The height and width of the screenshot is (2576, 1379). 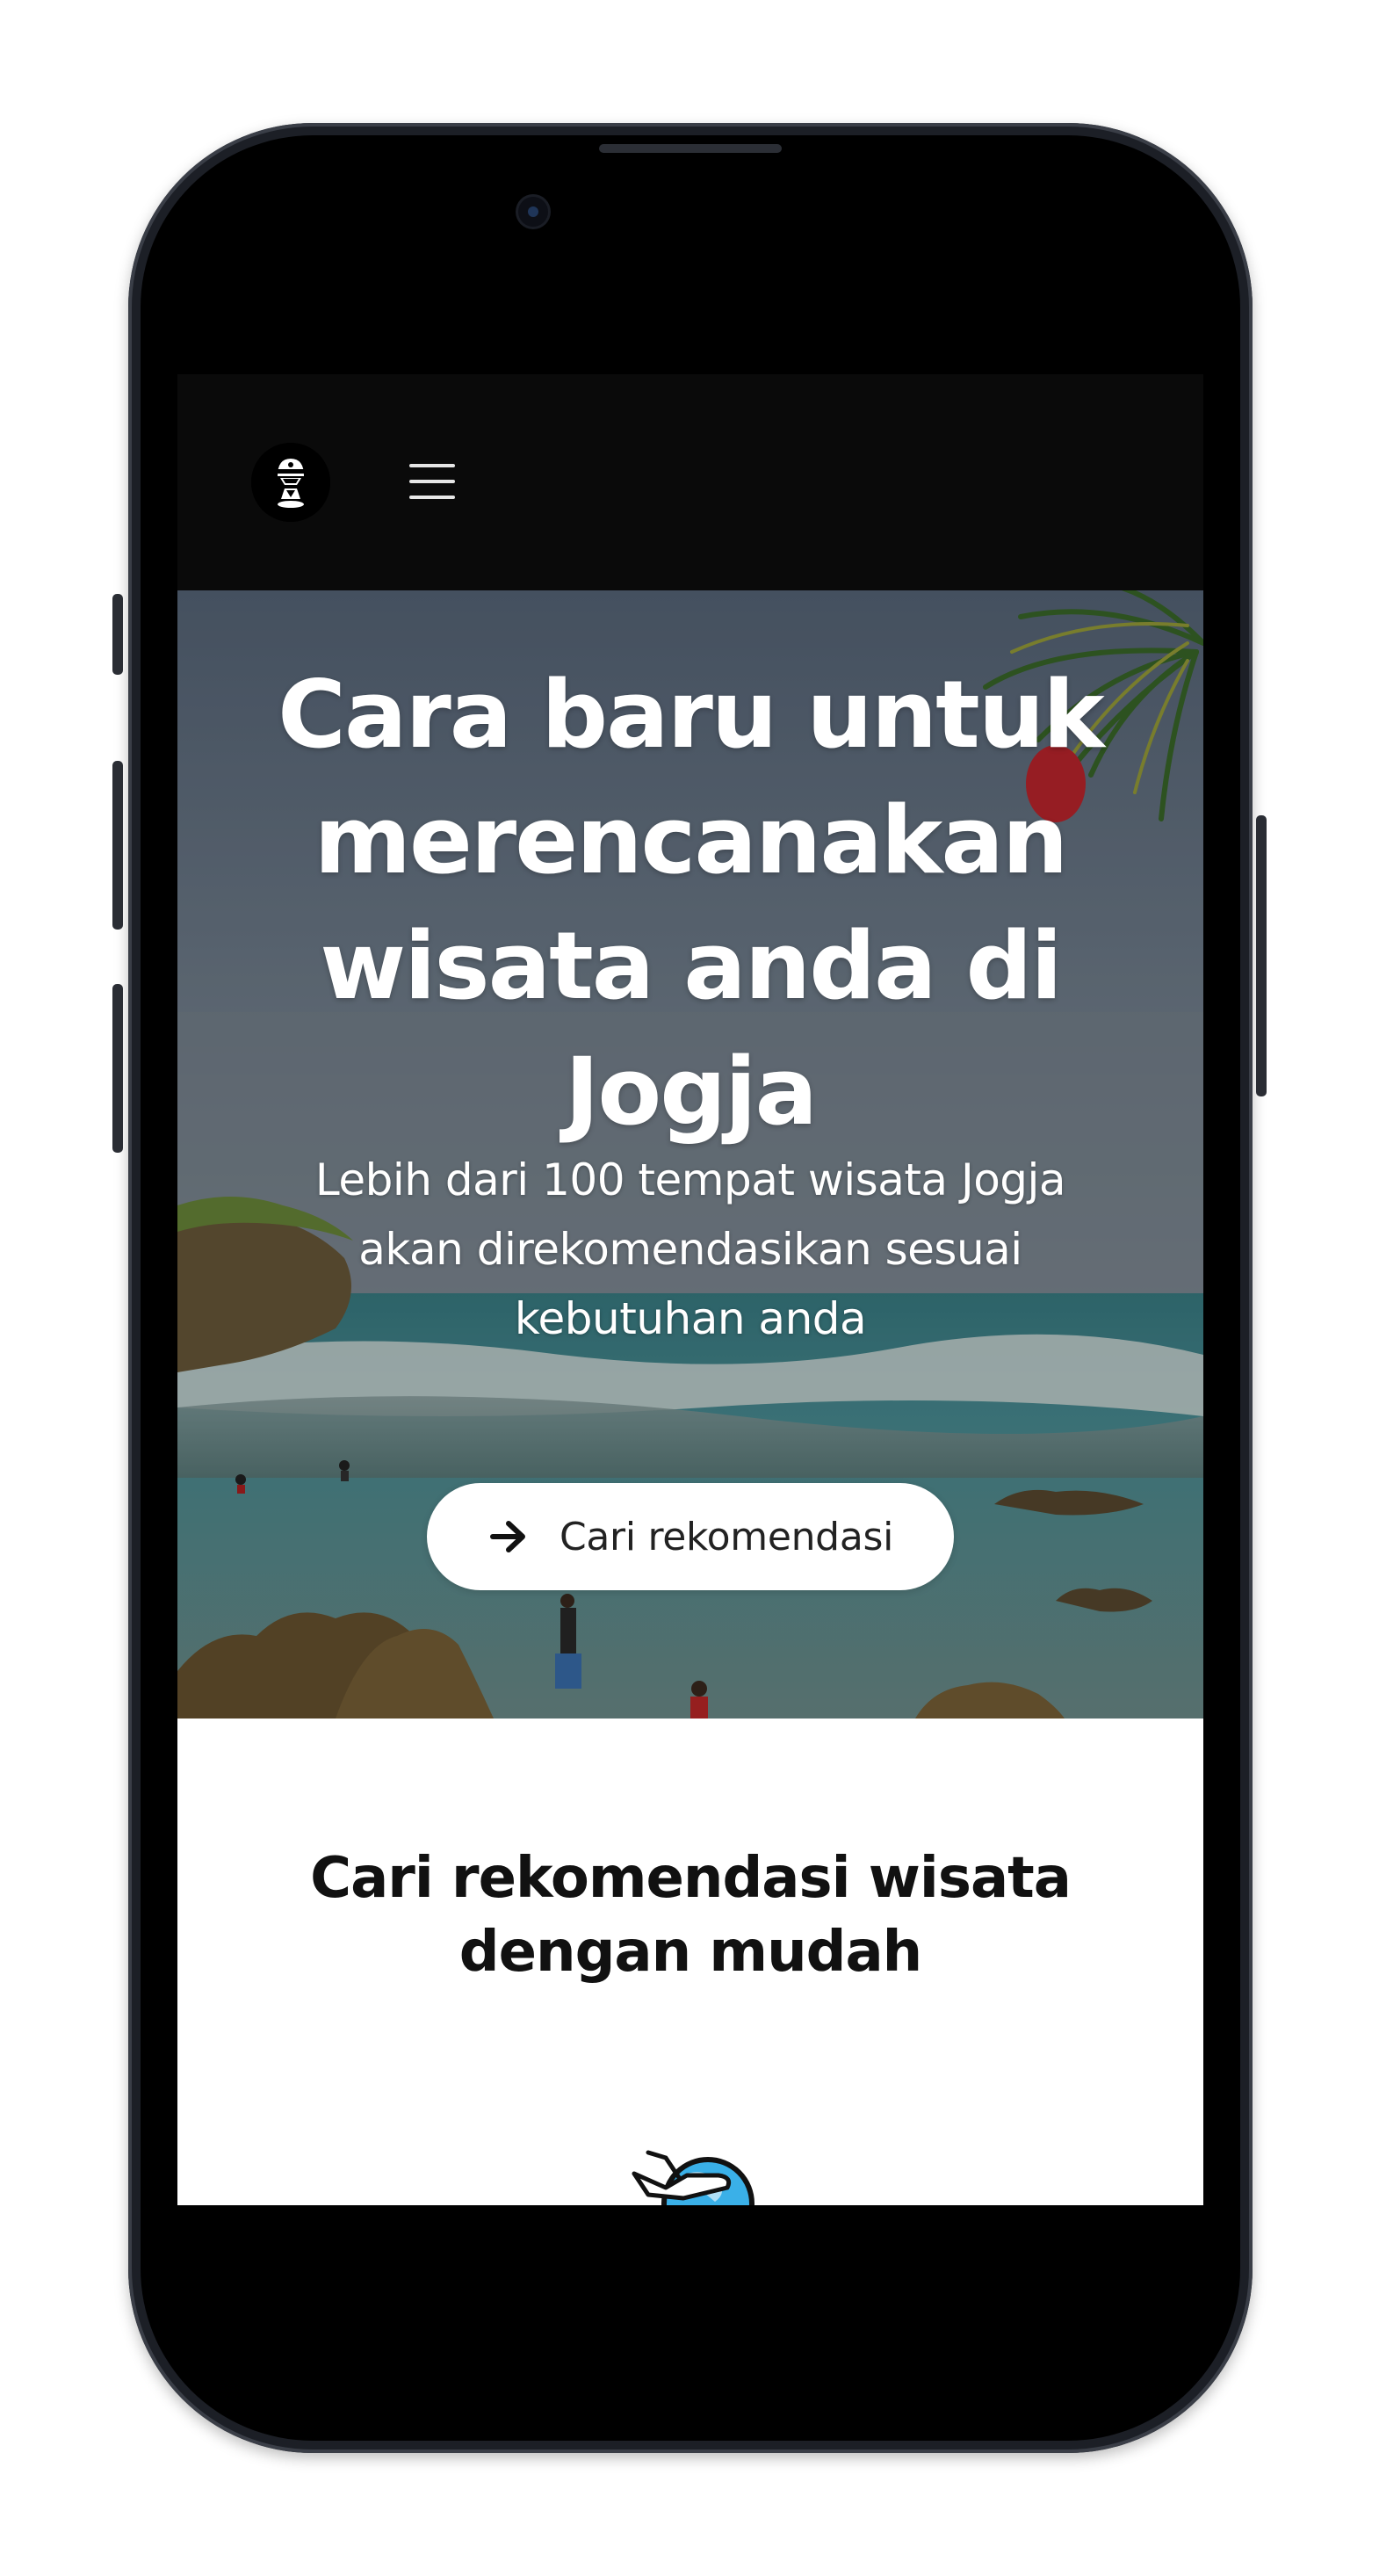 What do you see at coordinates (1262, 955) in the screenshot?
I see `power-button` at bounding box center [1262, 955].